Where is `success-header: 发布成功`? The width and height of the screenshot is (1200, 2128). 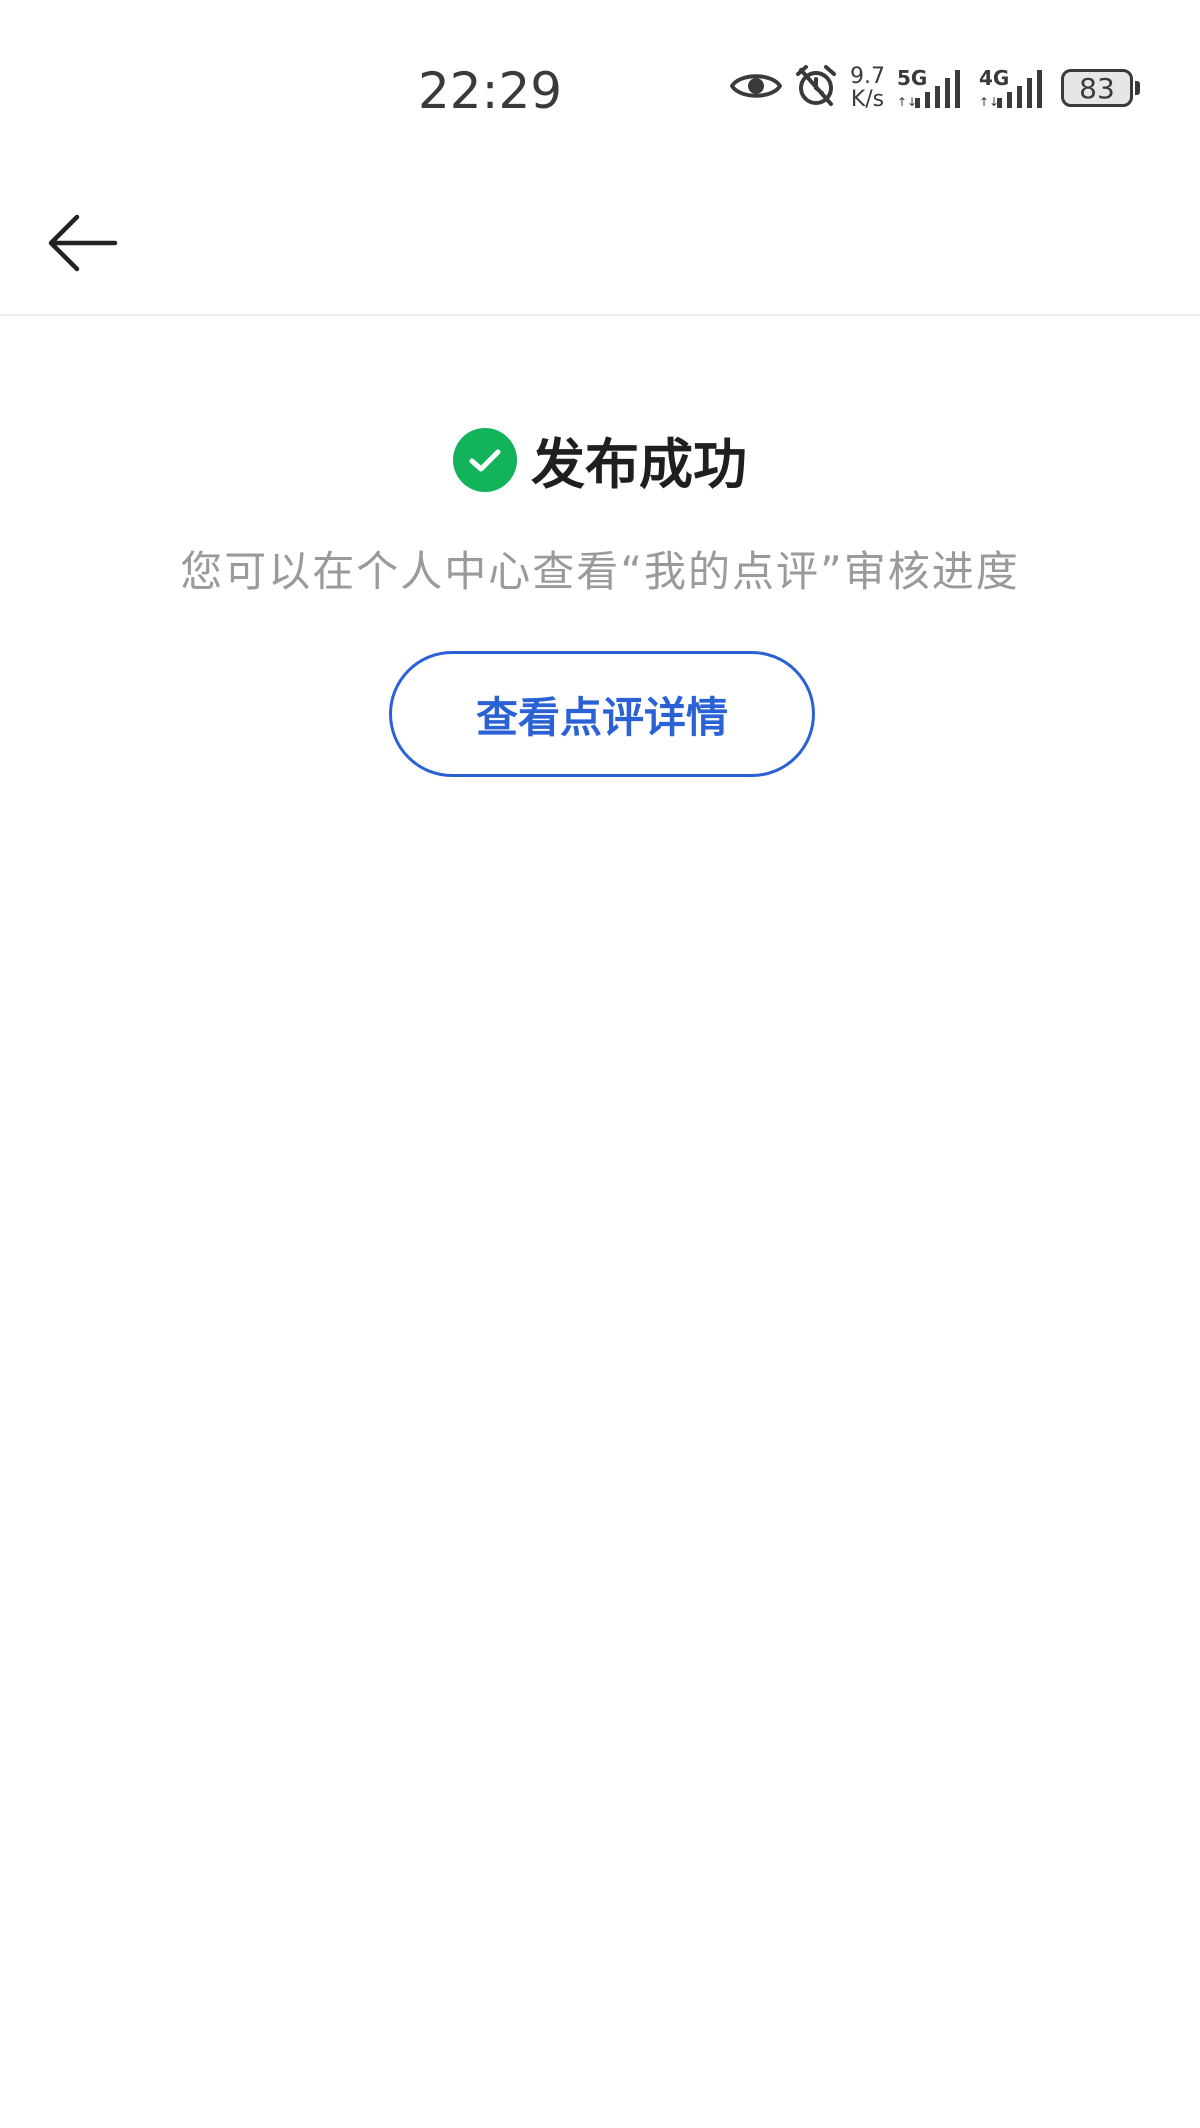
success-header: 发布成功 is located at coordinates (600, 459).